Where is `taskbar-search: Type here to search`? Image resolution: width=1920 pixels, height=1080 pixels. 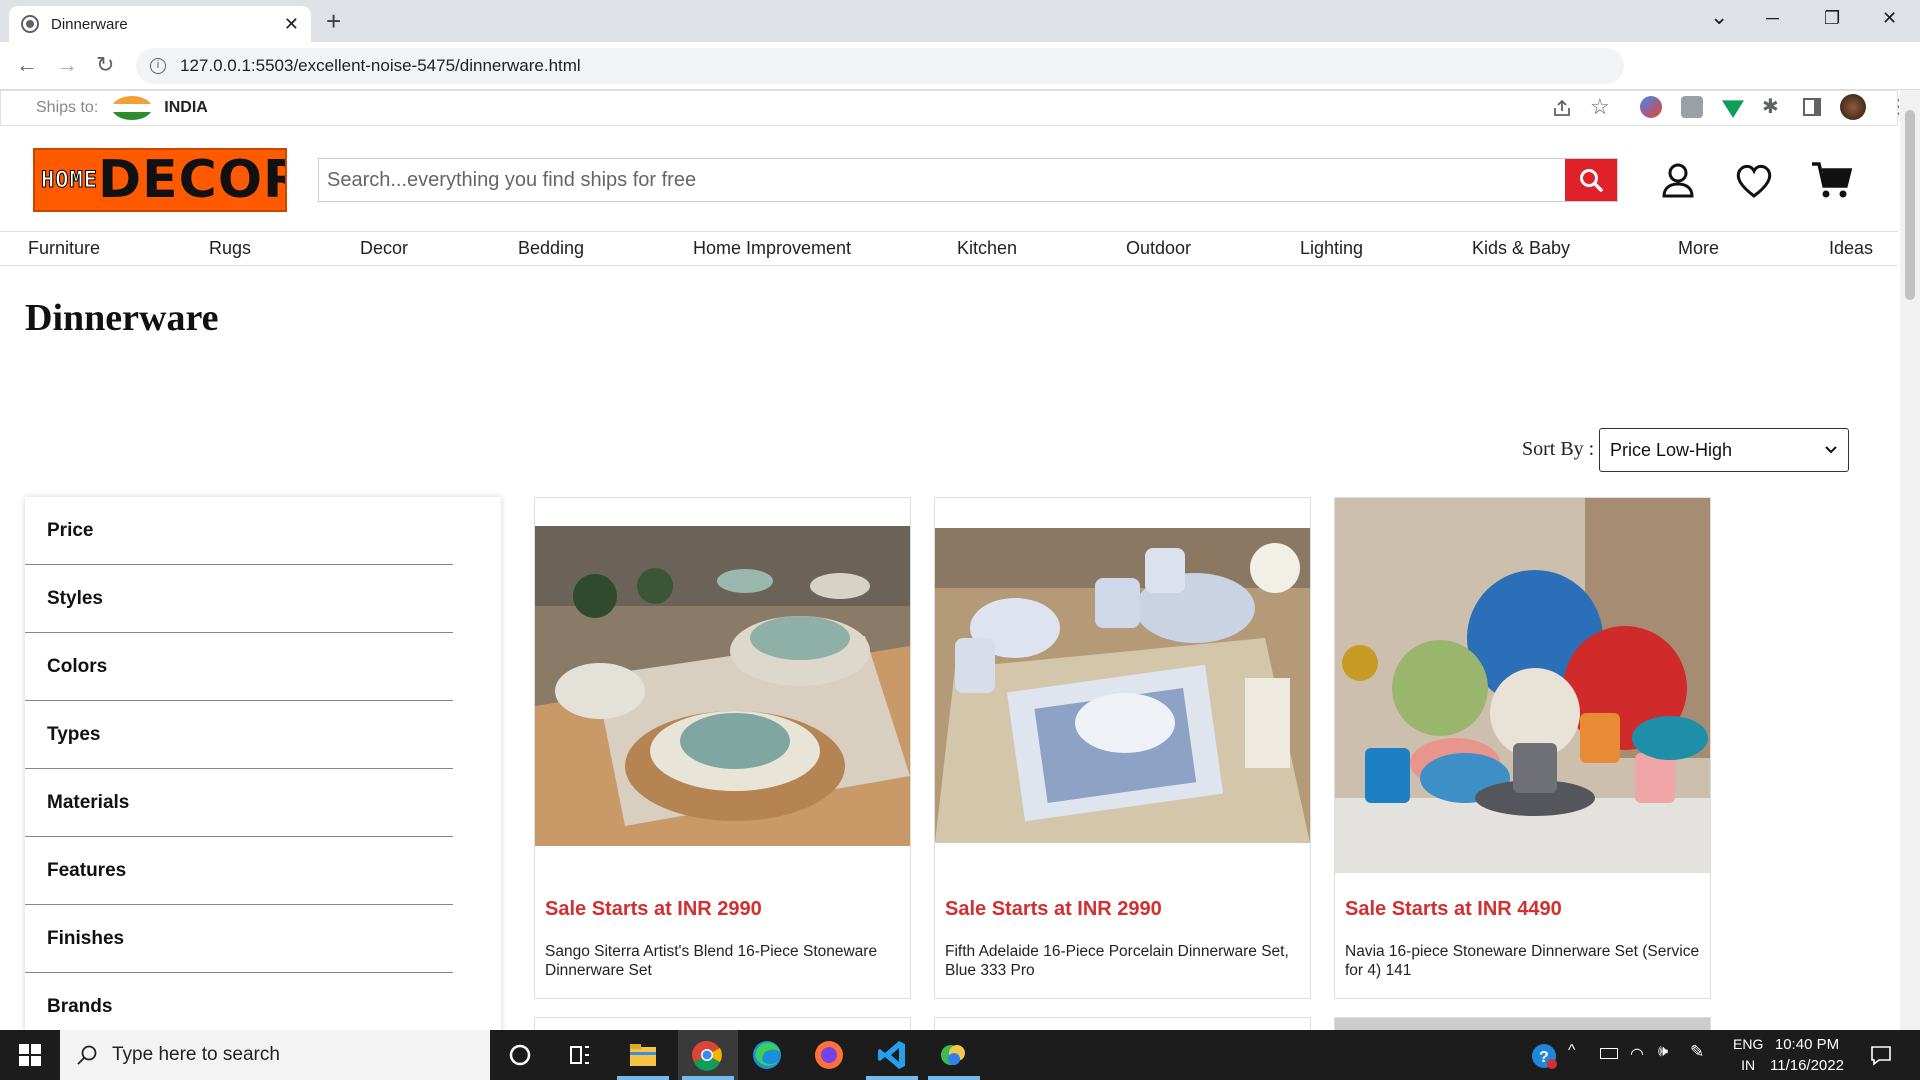 taskbar-search: Type here to search is located at coordinates (275, 1055).